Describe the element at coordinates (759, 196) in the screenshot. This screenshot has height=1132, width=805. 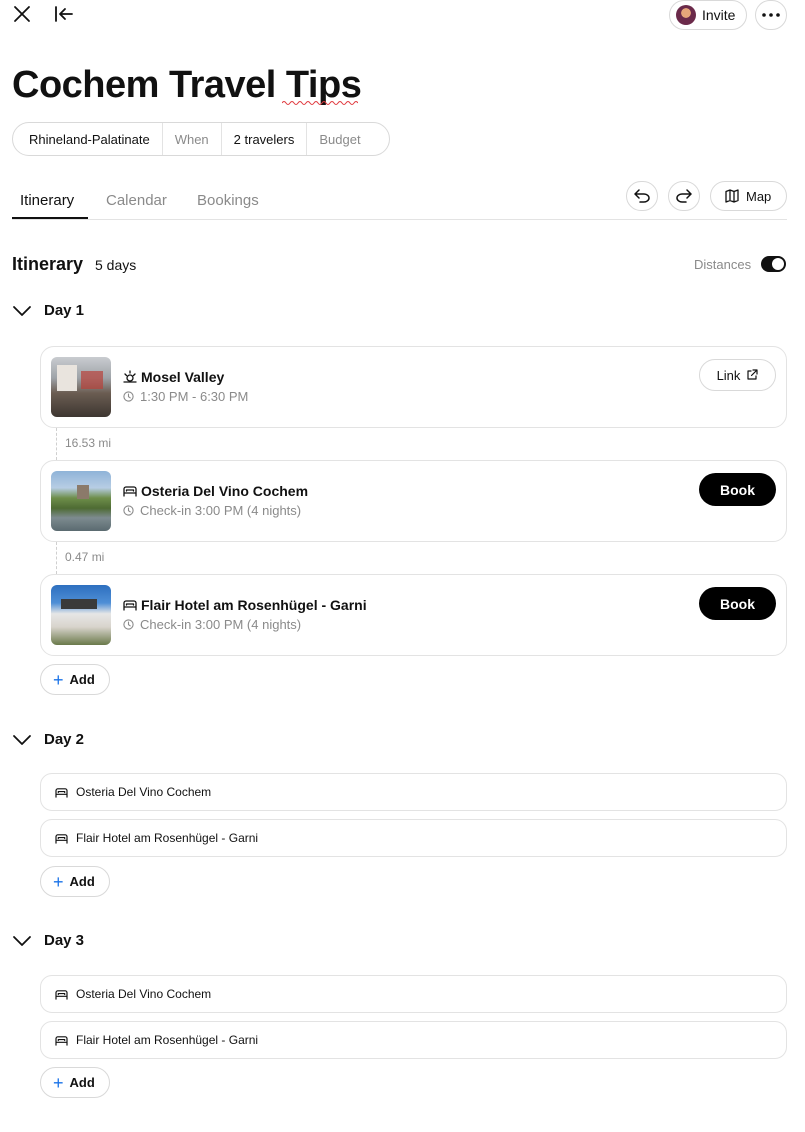
I see `map-label: Map` at that location.